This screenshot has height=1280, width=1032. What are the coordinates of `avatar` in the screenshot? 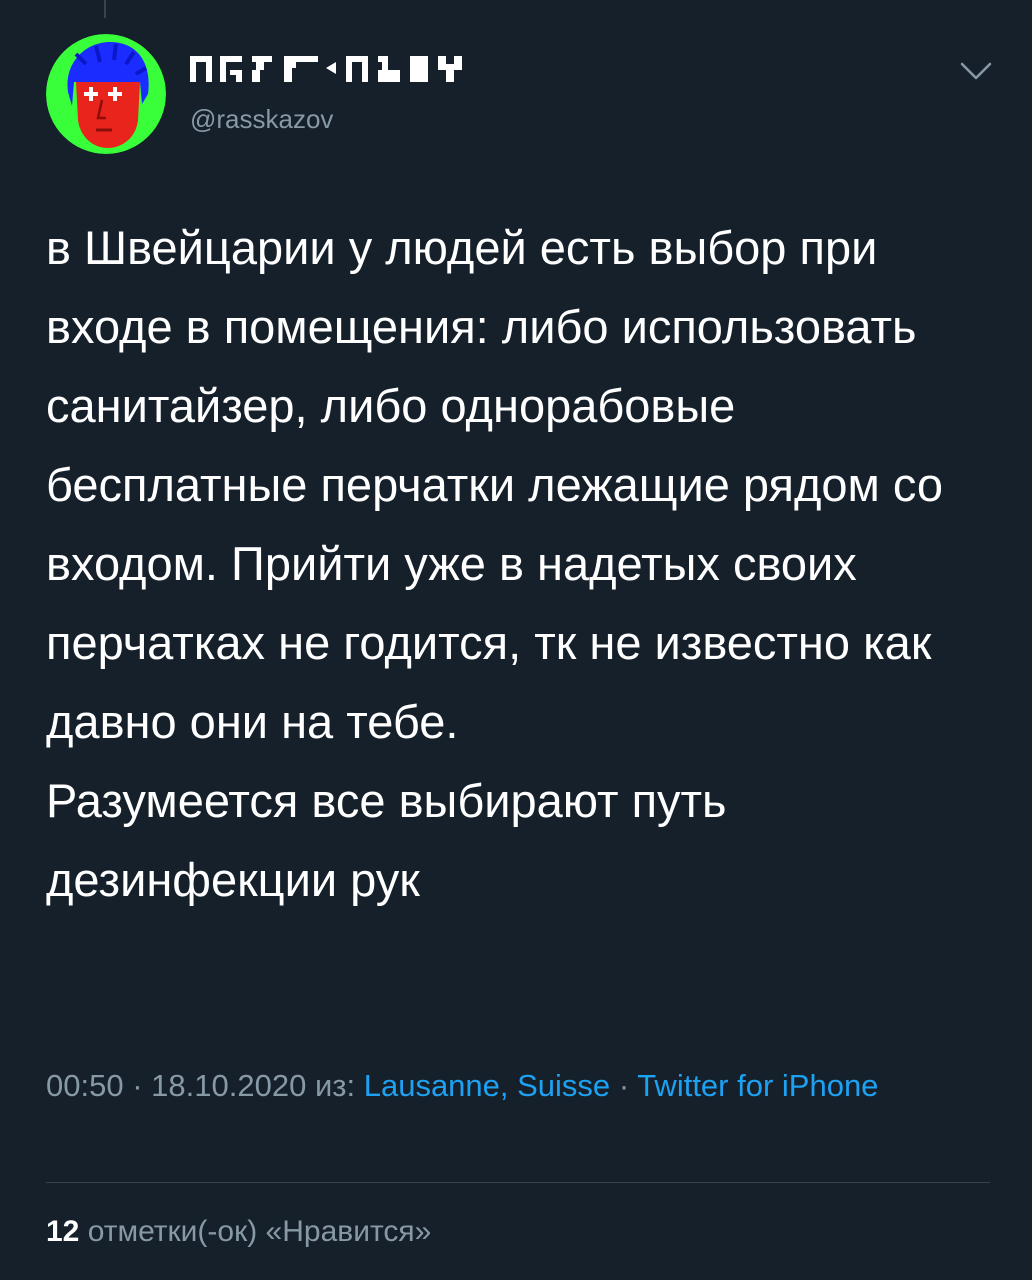 It's located at (106, 94).